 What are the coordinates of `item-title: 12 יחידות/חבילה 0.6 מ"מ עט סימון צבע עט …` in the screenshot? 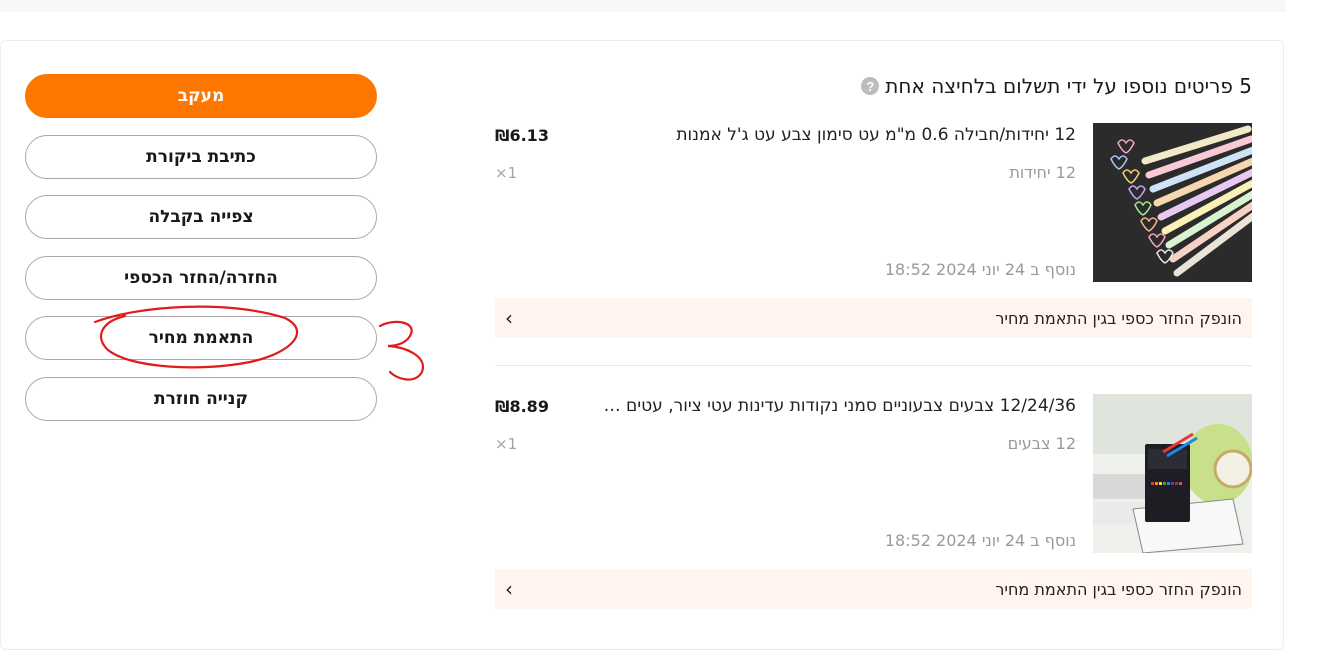 It's located at (838, 135).